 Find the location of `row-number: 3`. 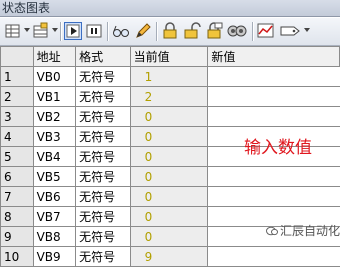

row-number: 3 is located at coordinates (17, 116).